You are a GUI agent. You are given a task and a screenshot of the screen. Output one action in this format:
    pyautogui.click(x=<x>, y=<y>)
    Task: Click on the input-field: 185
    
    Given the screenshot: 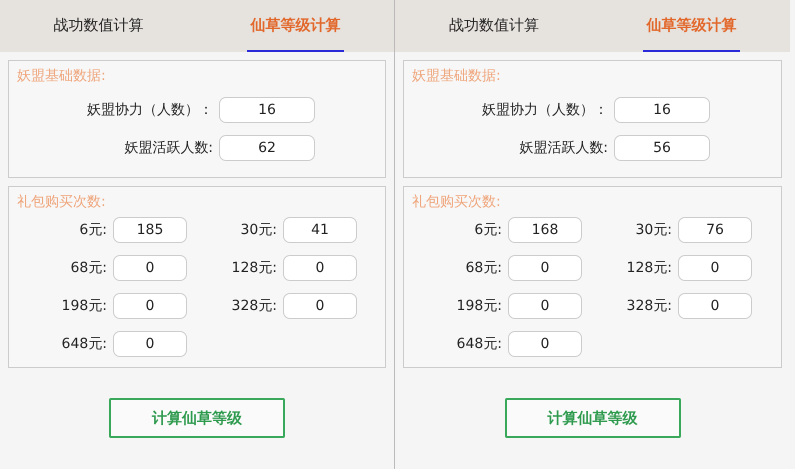 What is the action you would take?
    pyautogui.click(x=150, y=230)
    